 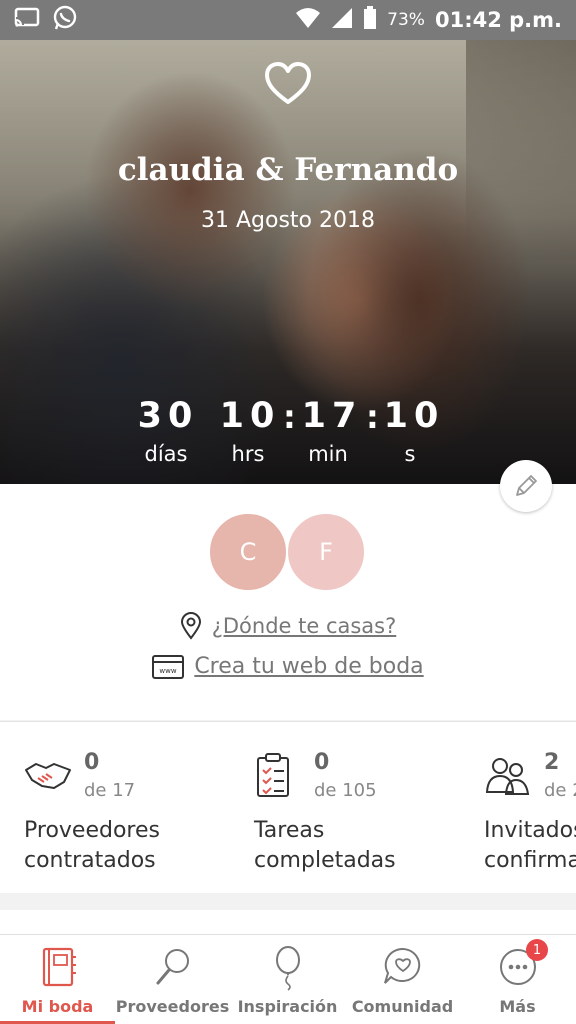 What do you see at coordinates (517, 1006) in the screenshot?
I see `nav-label: Más` at bounding box center [517, 1006].